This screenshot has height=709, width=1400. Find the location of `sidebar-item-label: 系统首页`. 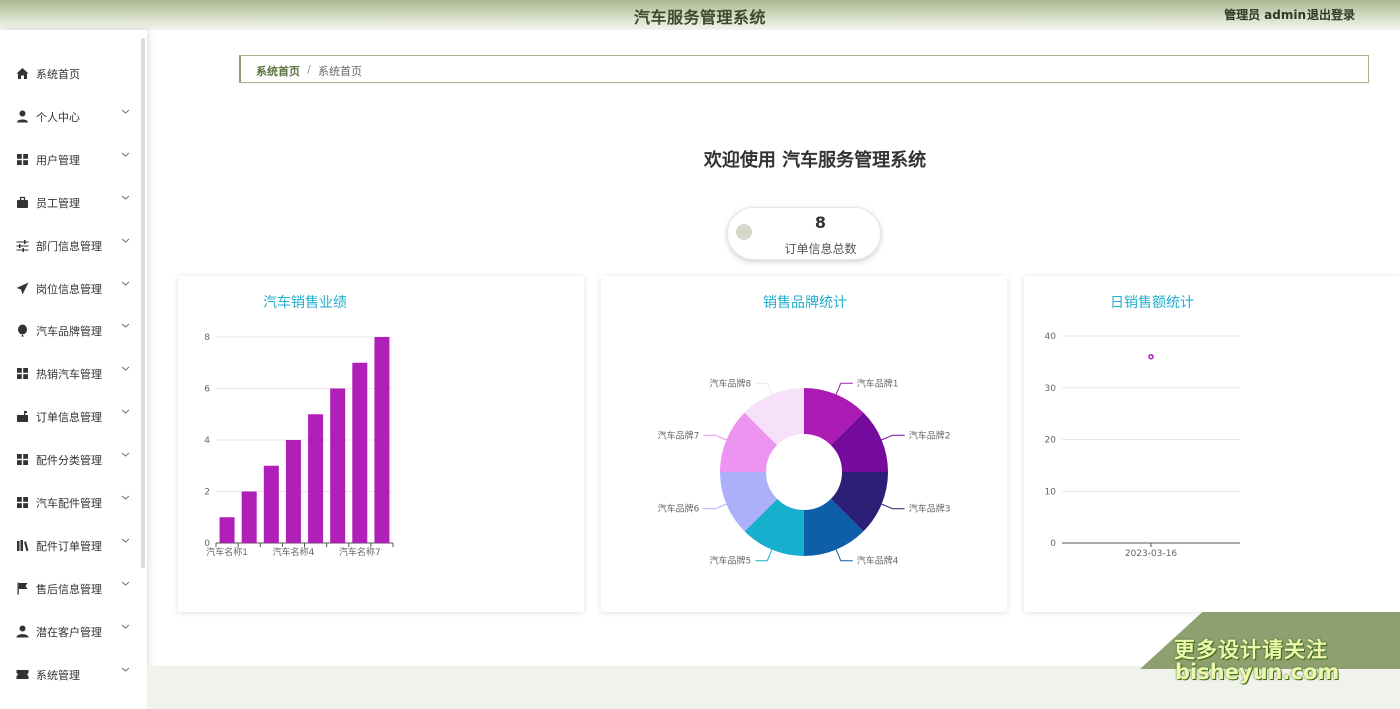

sidebar-item-label: 系统首页 is located at coordinates (58, 74).